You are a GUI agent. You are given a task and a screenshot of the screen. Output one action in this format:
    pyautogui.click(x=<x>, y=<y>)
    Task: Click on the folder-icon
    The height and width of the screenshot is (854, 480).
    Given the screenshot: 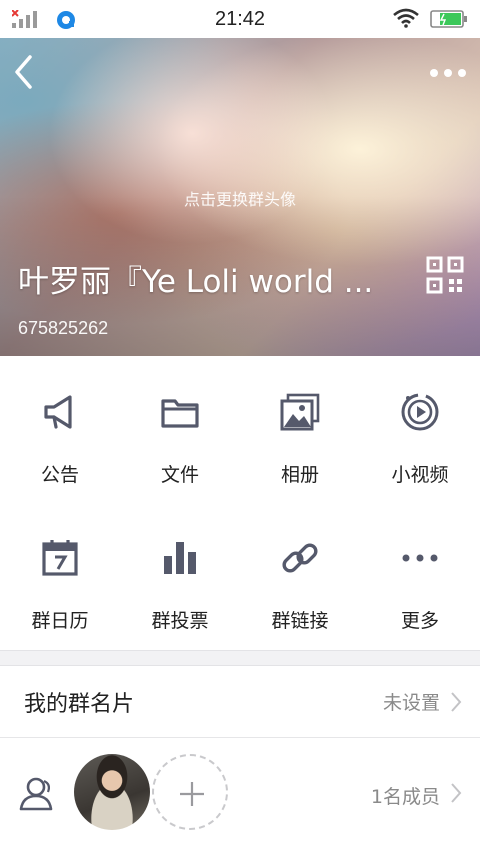 What is the action you would take?
    pyautogui.click(x=180, y=413)
    